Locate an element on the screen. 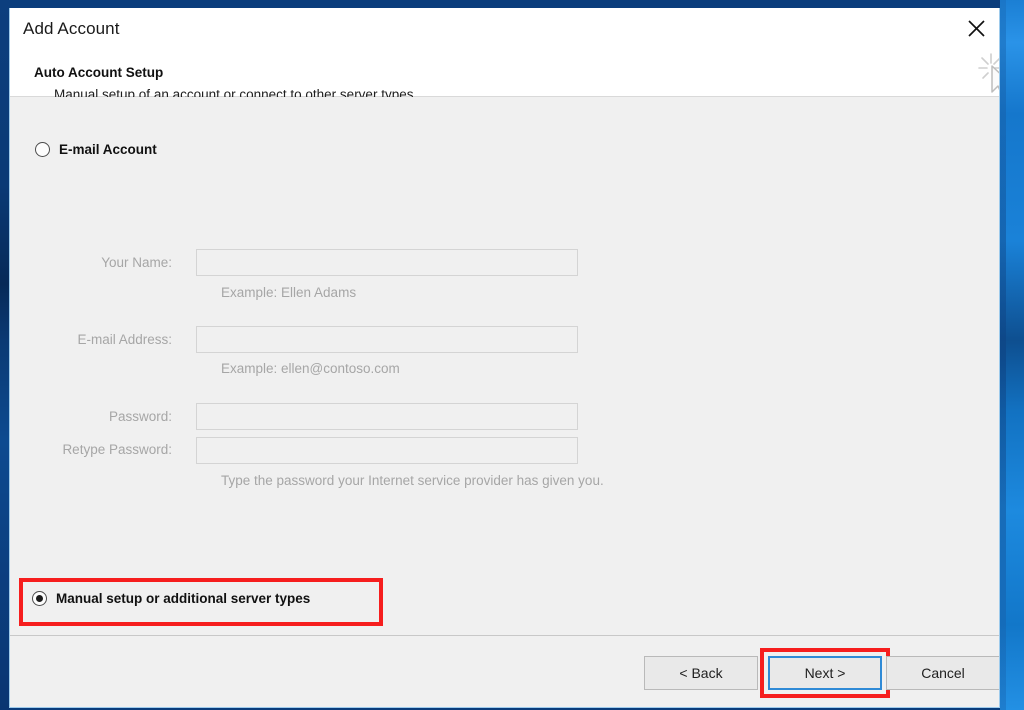 Image resolution: width=1024 pixels, height=710 pixels. your-name-label: Your Name: is located at coordinates (136, 262).